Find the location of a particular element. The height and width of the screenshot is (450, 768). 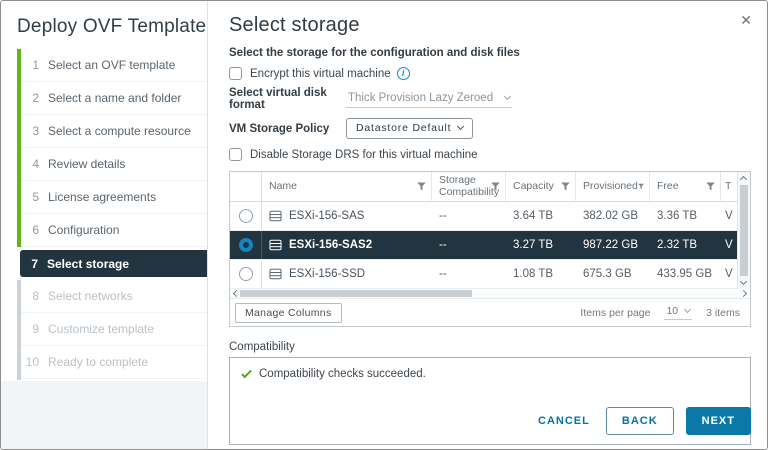

step-number: 8 is located at coordinates (35, 296).